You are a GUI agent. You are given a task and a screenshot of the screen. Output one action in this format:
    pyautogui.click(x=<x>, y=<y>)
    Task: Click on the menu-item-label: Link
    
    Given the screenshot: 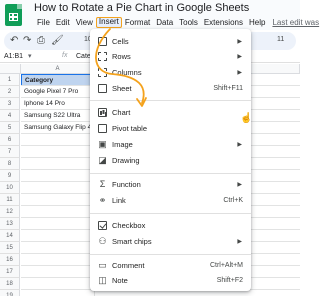 What is the action you would take?
    pyautogui.click(x=119, y=200)
    